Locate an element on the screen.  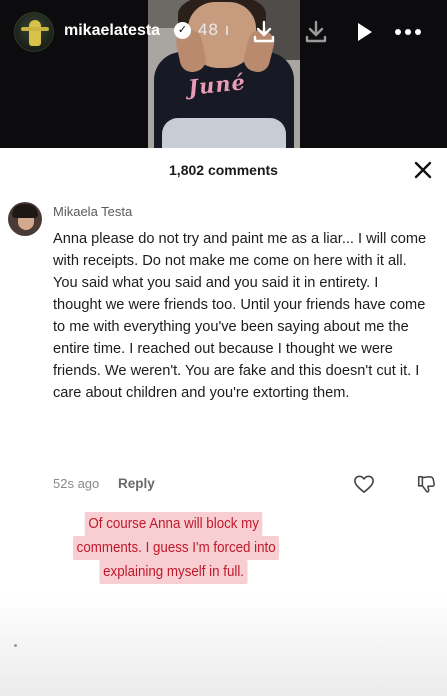
comments-count: 1,802 comments is located at coordinates (223, 170).